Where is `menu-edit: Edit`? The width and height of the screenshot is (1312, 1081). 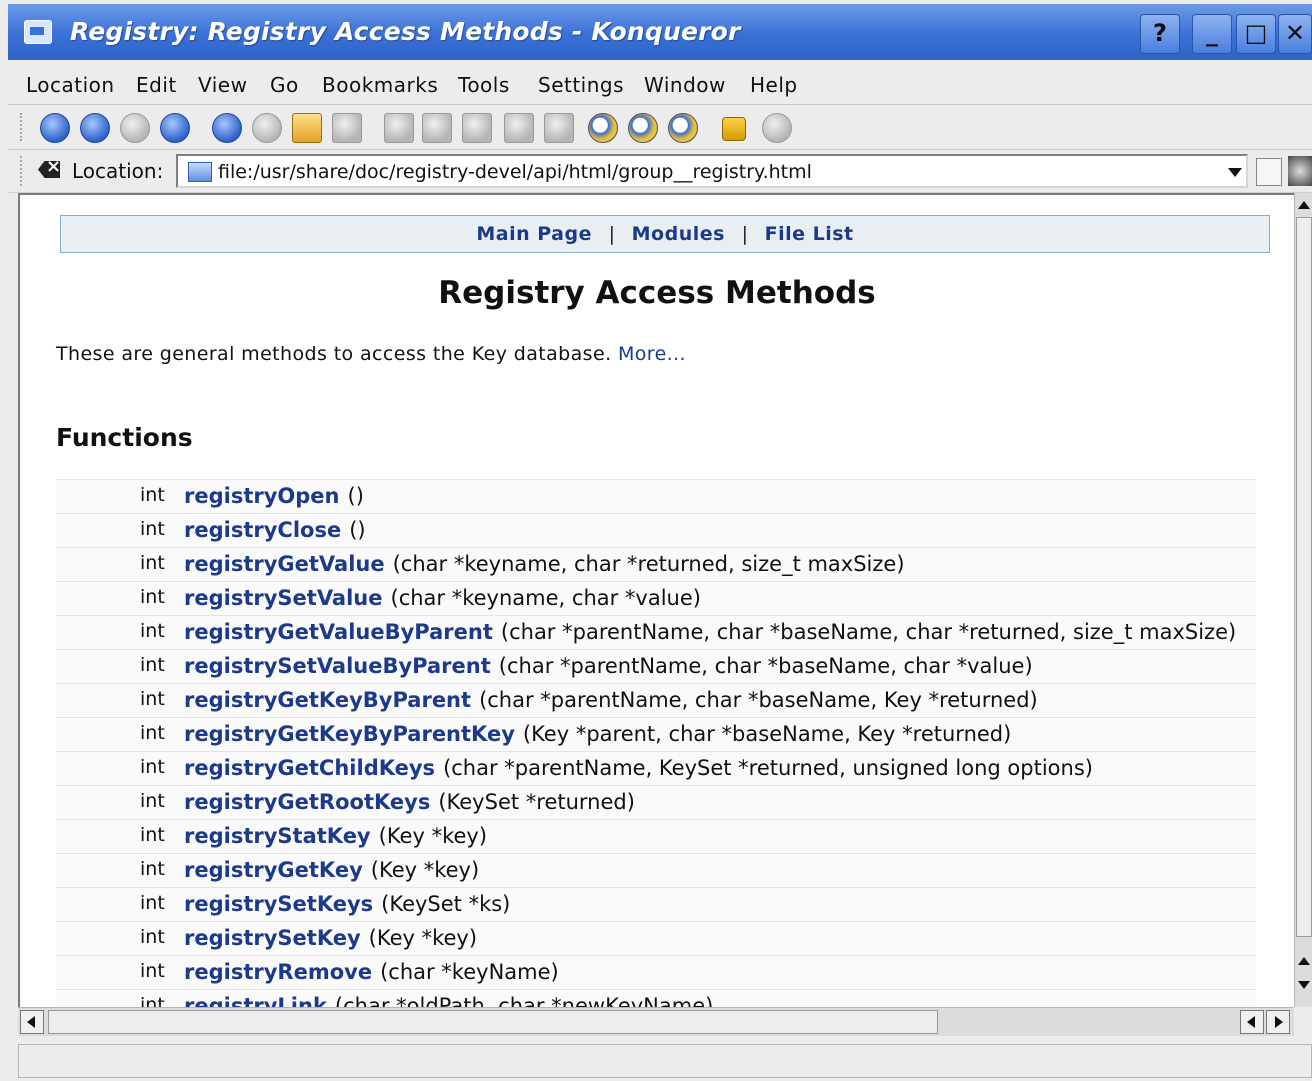 menu-edit: Edit is located at coordinates (156, 85).